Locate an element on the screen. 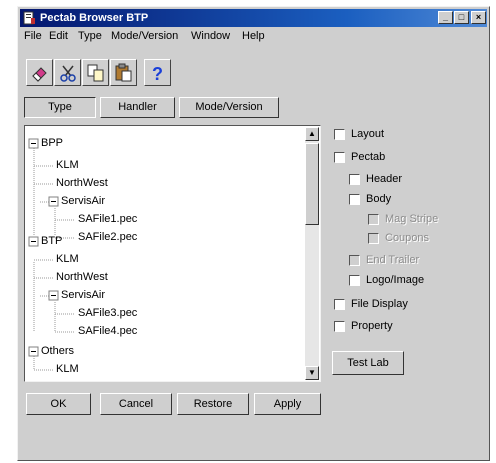 Image resolution: width=496 pixels, height=463 pixels. tab-type: Type is located at coordinates (60, 107).